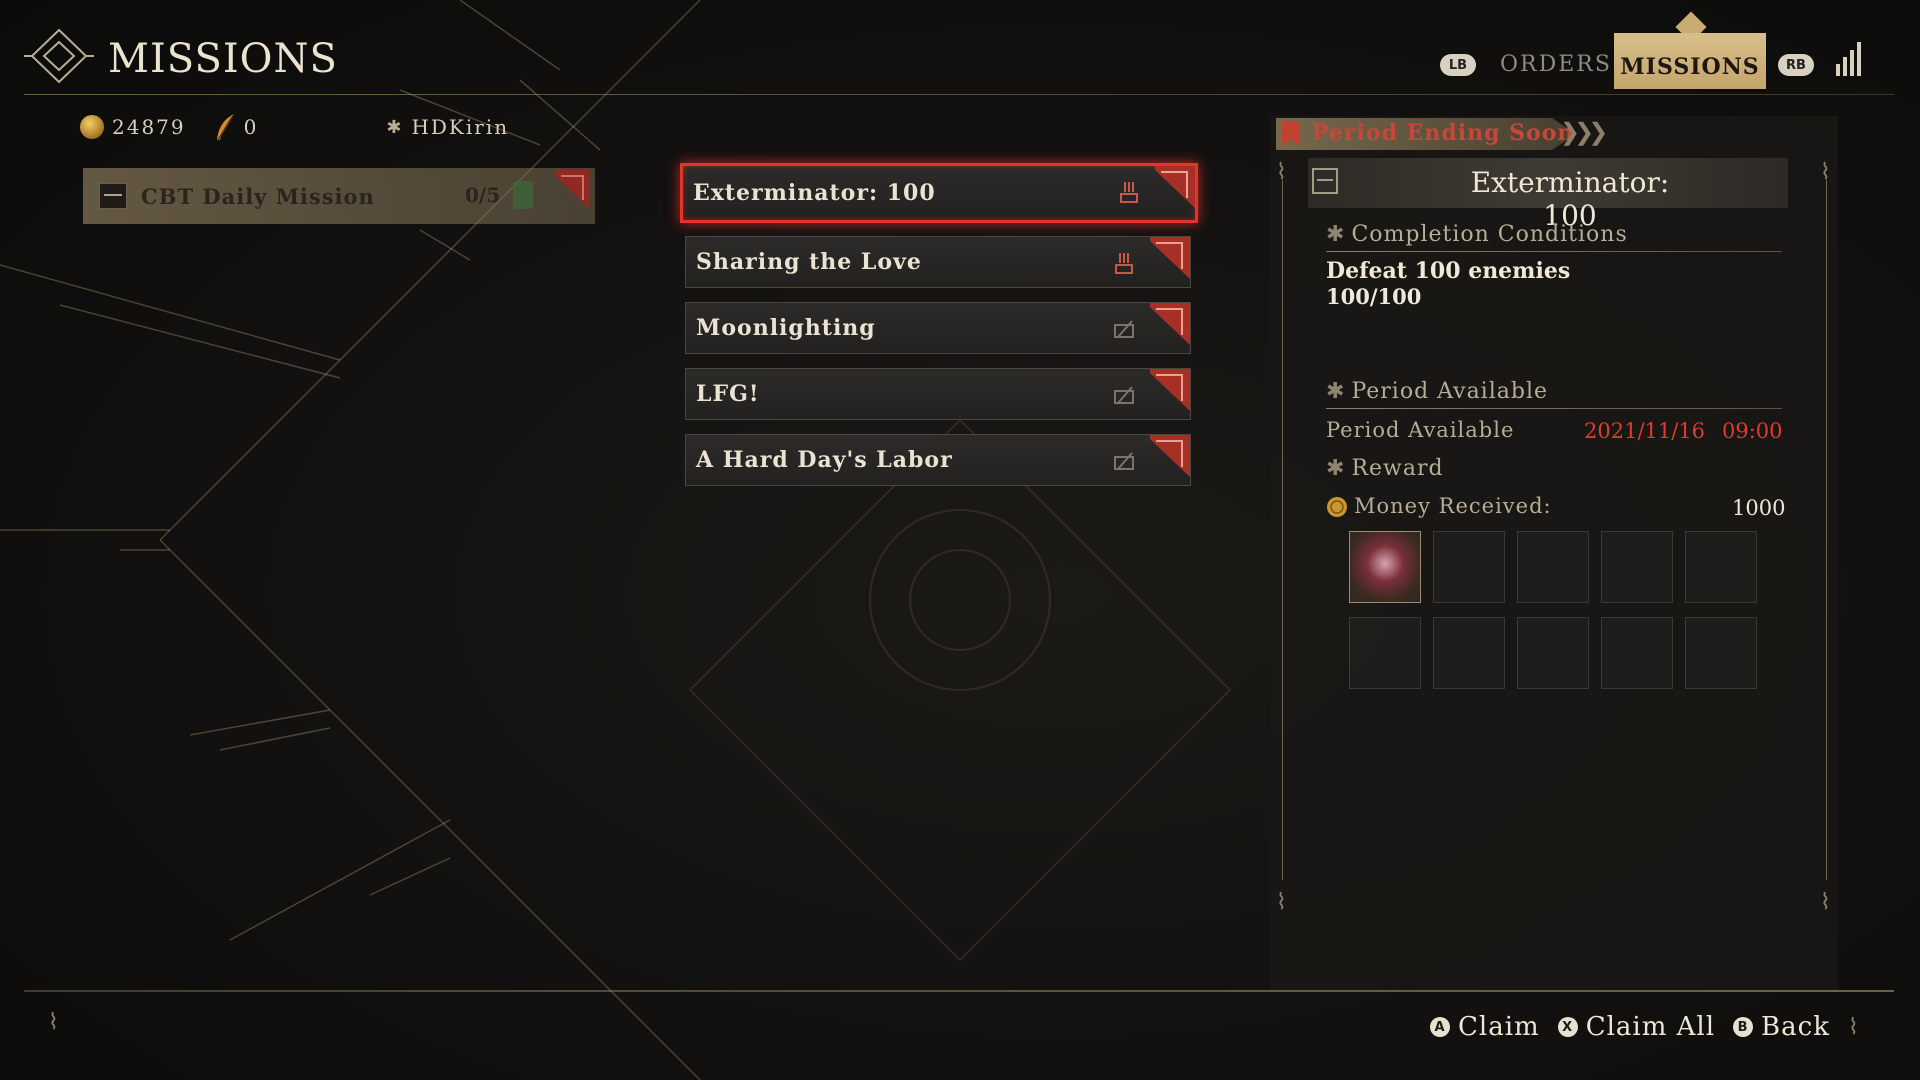 The width and height of the screenshot is (1920, 1080). I want to click on condition-text: Defeat 100 enemies, so click(1448, 271).